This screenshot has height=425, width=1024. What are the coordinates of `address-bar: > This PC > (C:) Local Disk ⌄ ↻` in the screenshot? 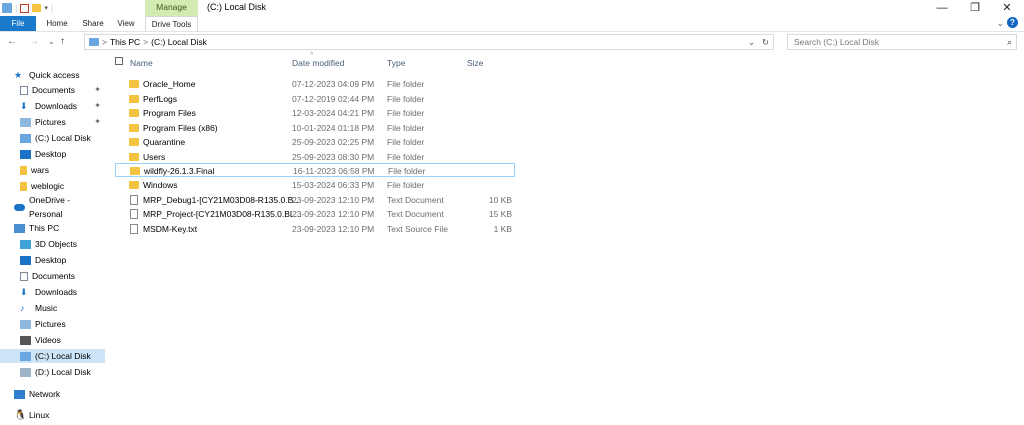 It's located at (429, 42).